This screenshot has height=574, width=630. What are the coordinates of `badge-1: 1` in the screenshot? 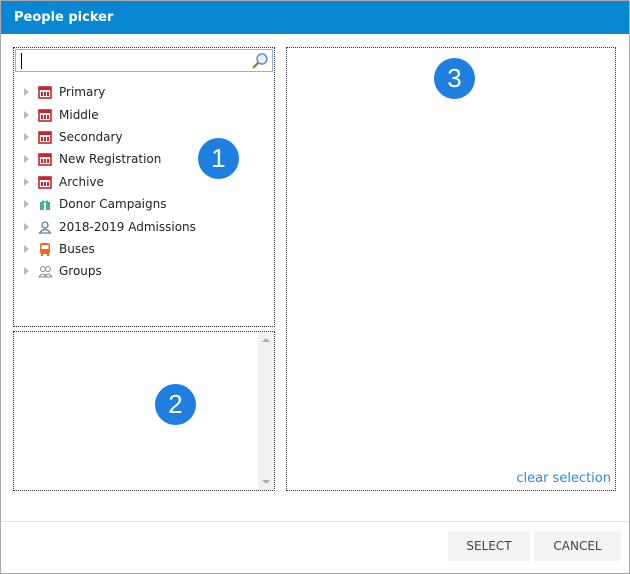 It's located at (218, 158).